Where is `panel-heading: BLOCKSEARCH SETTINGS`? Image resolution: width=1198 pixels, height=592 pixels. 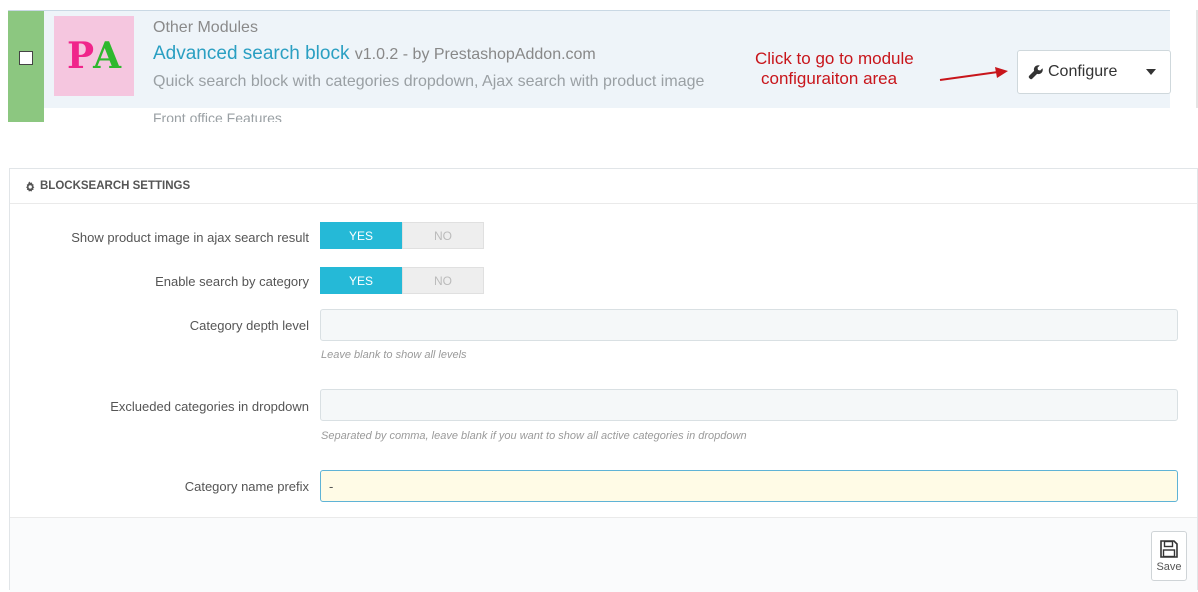 panel-heading: BLOCKSEARCH SETTINGS is located at coordinates (603, 186).